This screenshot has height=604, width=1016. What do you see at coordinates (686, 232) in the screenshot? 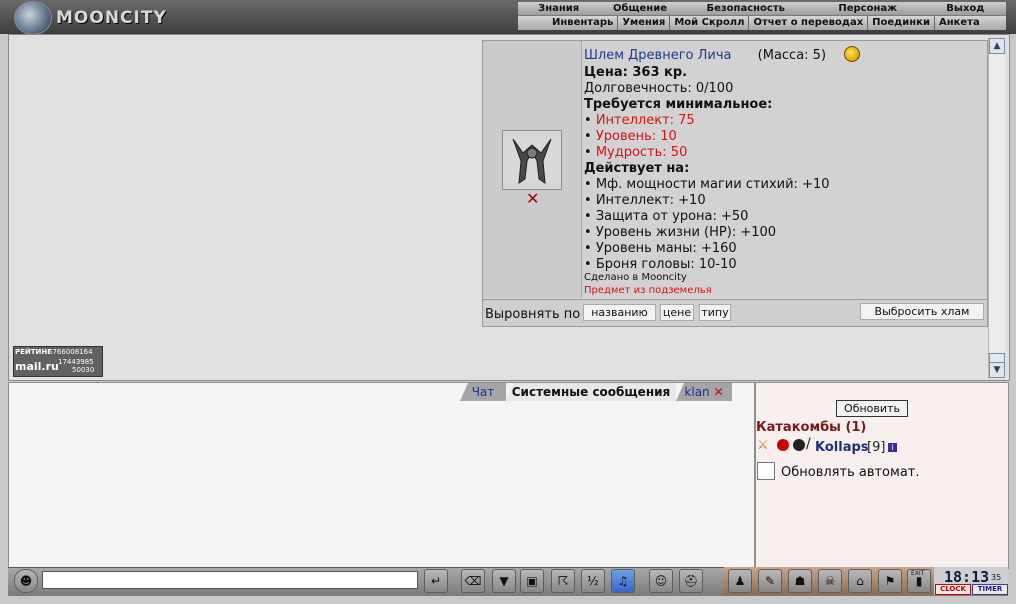
I see `effect-hp: Уровень жизни (HP): +100` at bounding box center [686, 232].